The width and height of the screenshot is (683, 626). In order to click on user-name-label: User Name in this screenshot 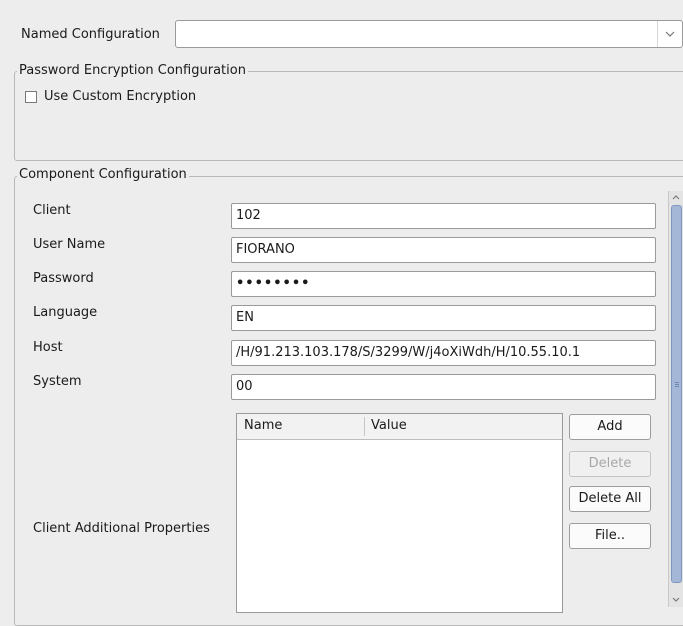, I will do `click(69, 244)`.